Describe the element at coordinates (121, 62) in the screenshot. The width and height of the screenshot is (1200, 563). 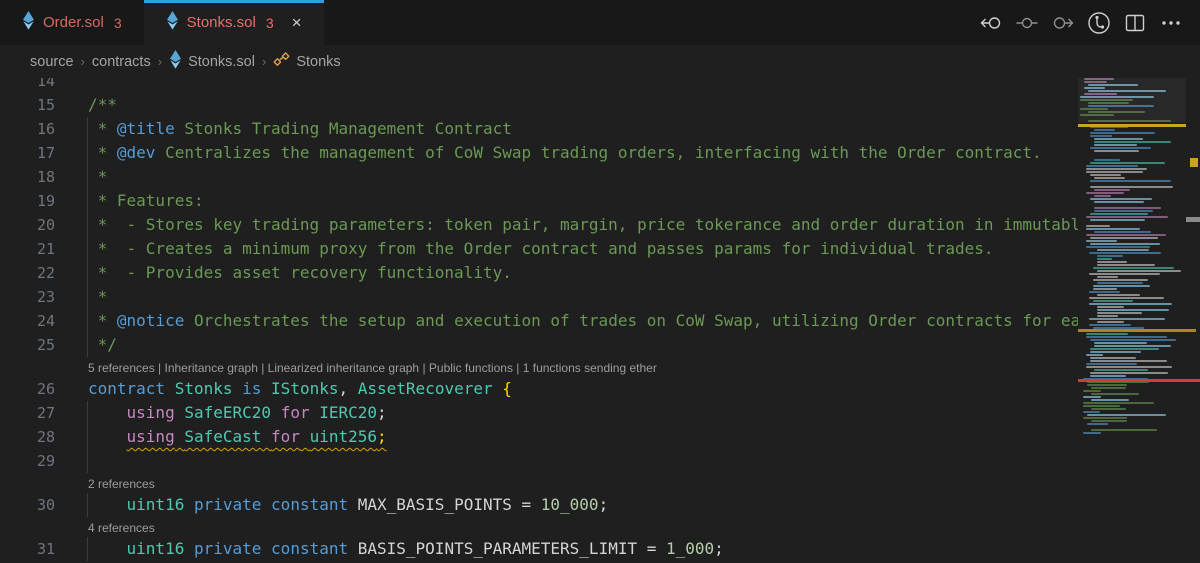
I see `breadcrumb-item-contracts: contracts` at that location.